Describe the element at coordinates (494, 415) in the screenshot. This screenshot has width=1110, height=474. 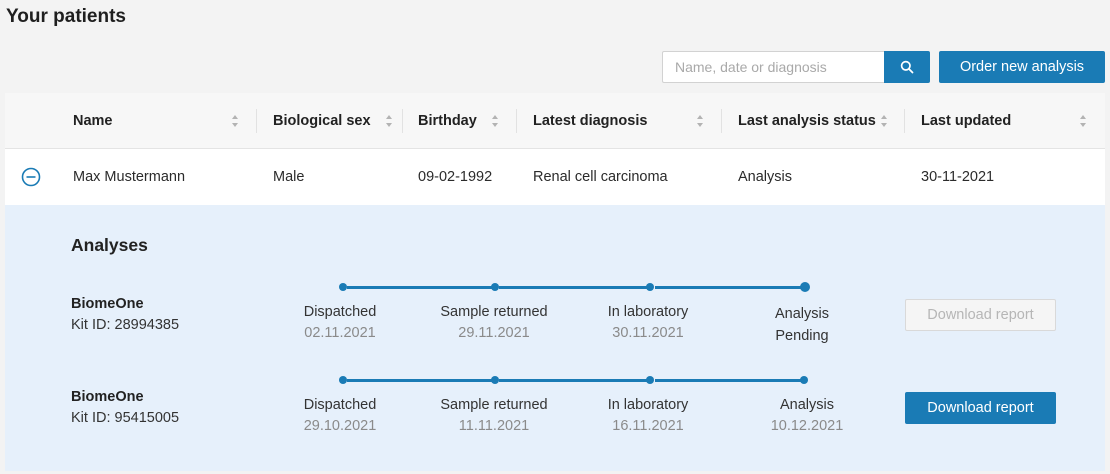
I see `timeline-step: Sample returned 11.11.2021` at that location.